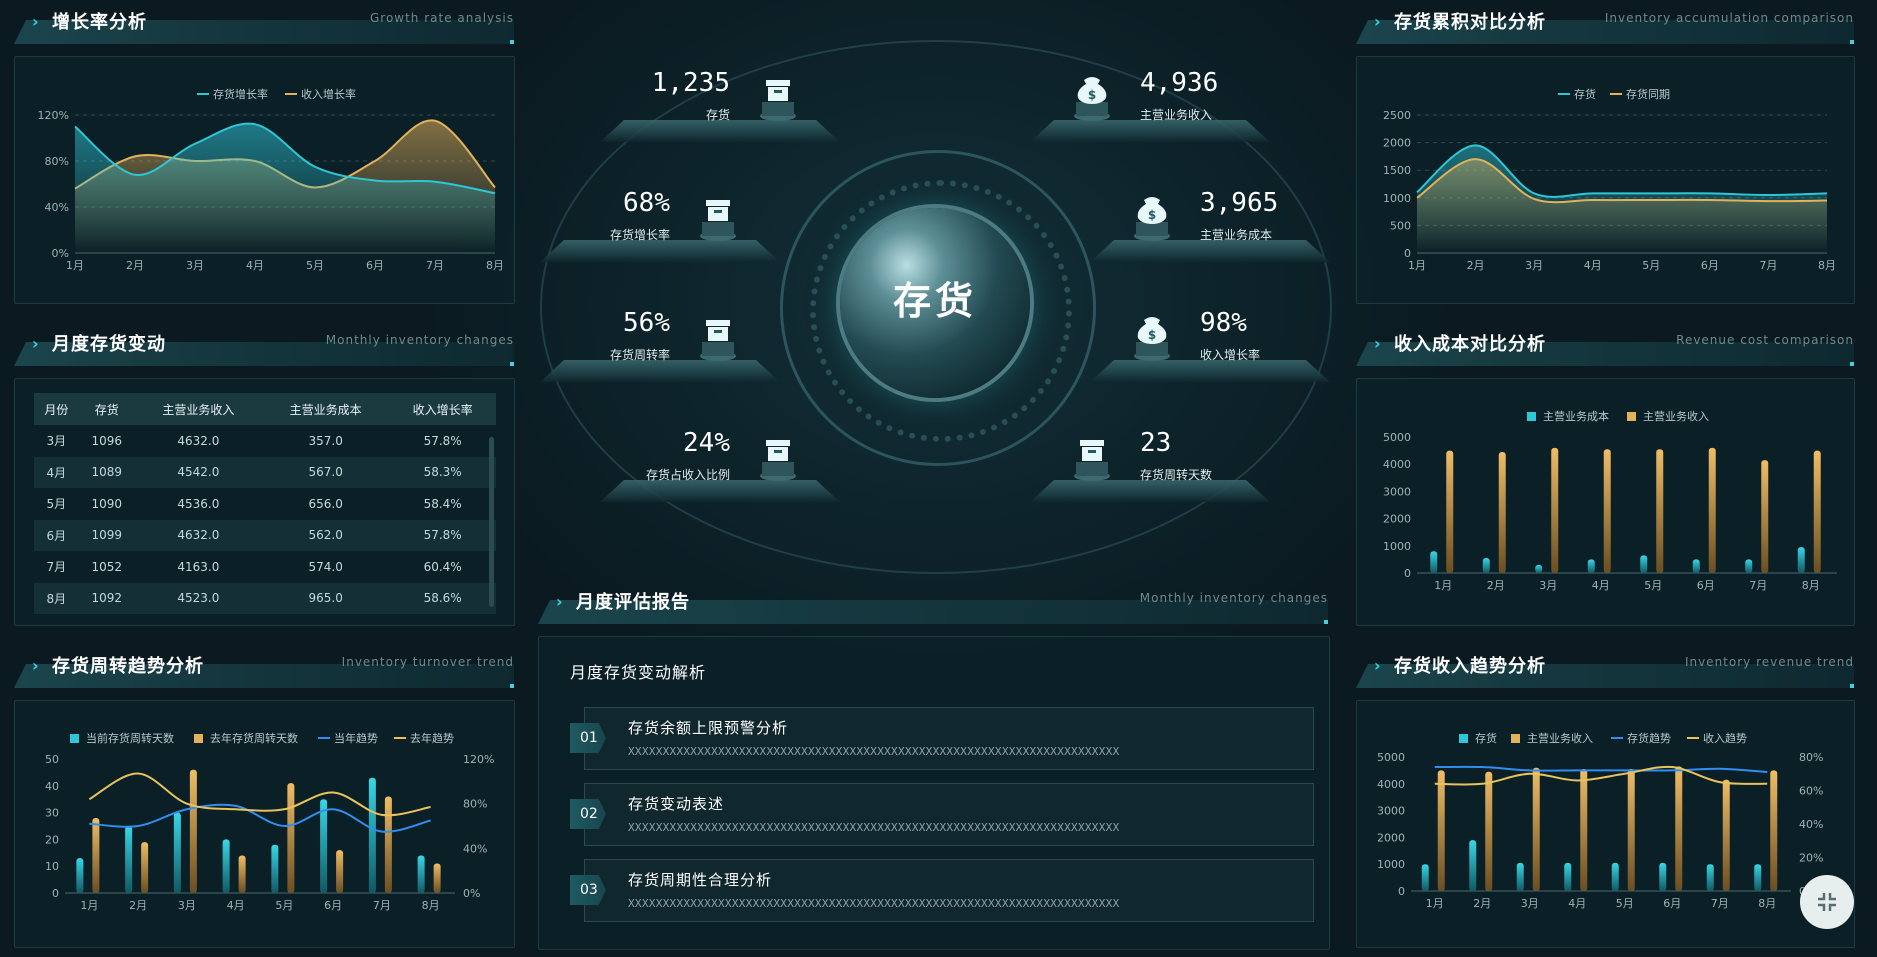 This screenshot has height=957, width=1877. I want to click on table-cell: 4632.0, so click(198, 535).